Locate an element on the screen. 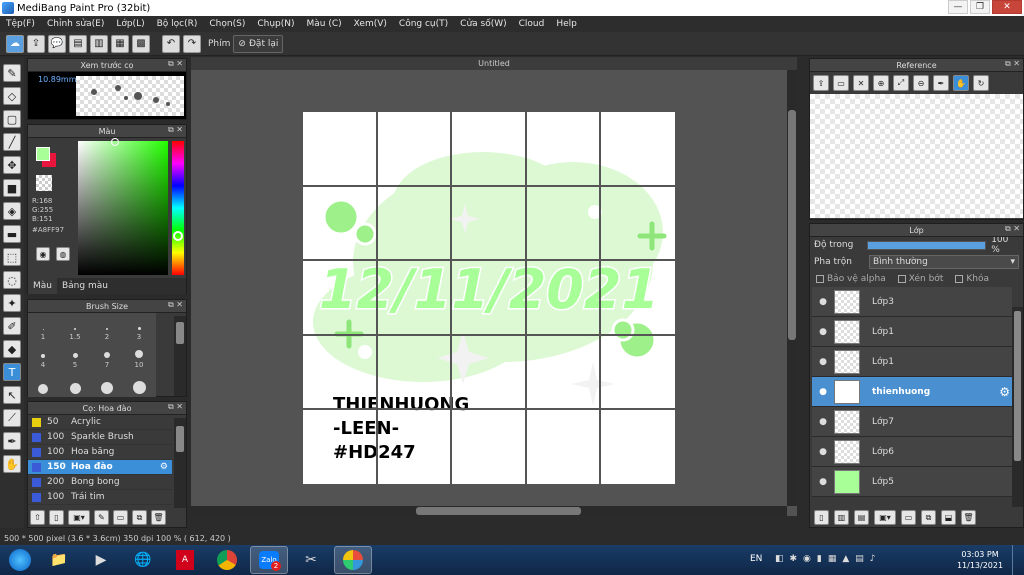 The width and height of the screenshot is (1024, 575). vertical-scrollbar is located at coordinates (792, 288).